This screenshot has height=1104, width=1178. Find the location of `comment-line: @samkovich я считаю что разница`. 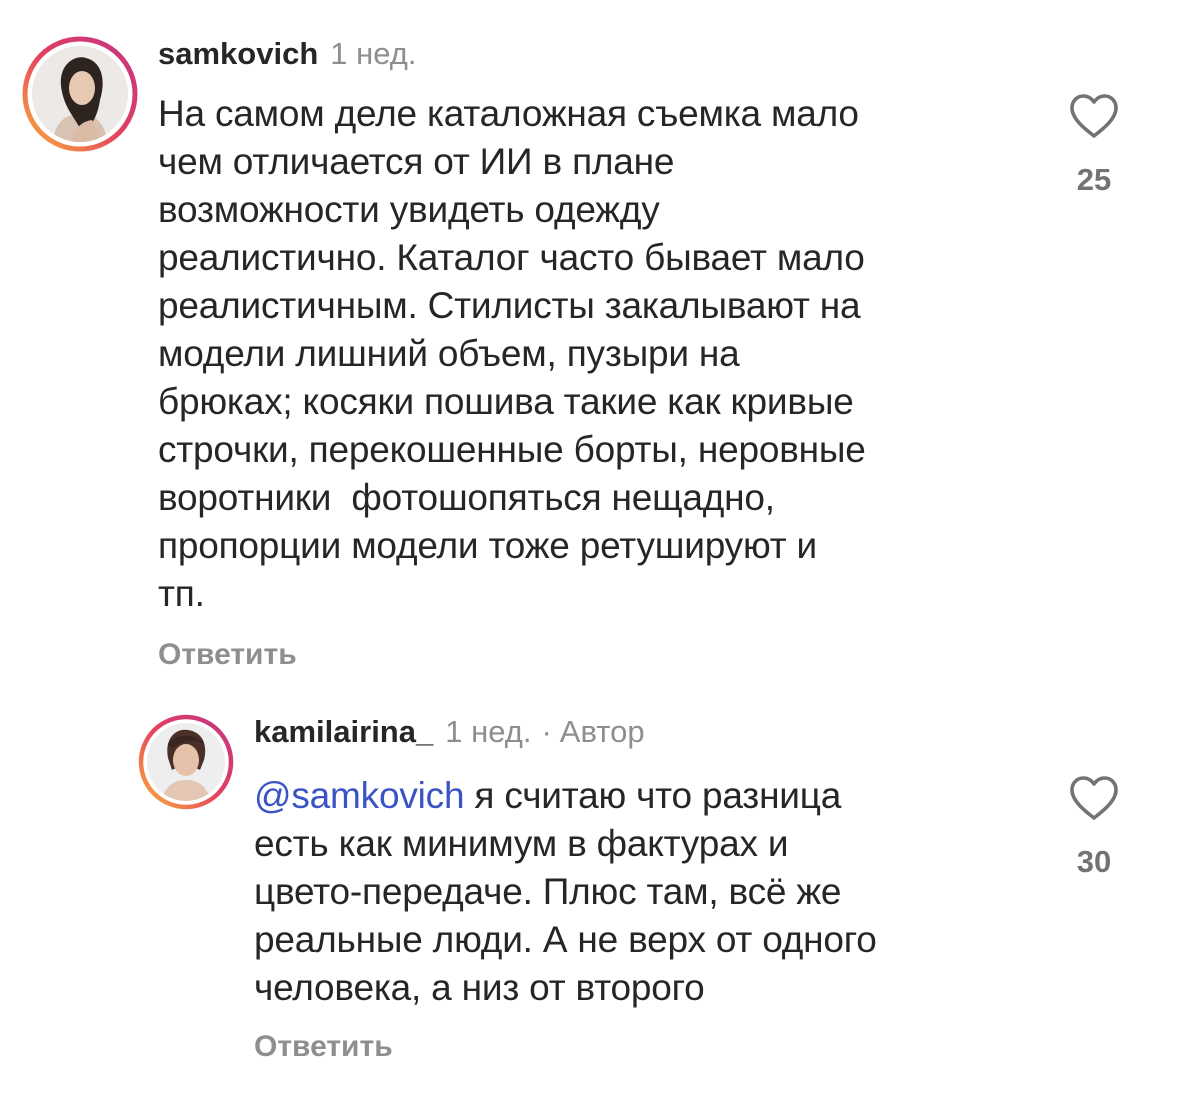

comment-line: @samkovich я считаю что разница is located at coordinates (644, 796).